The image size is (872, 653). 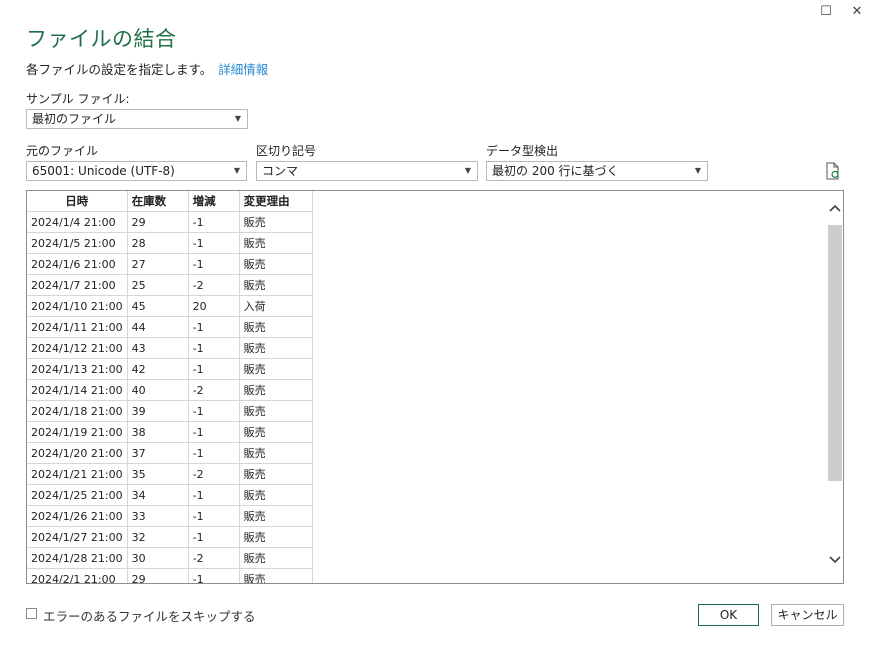 I want to click on table-cell: 2024/1/18 21:00, so click(x=77, y=411).